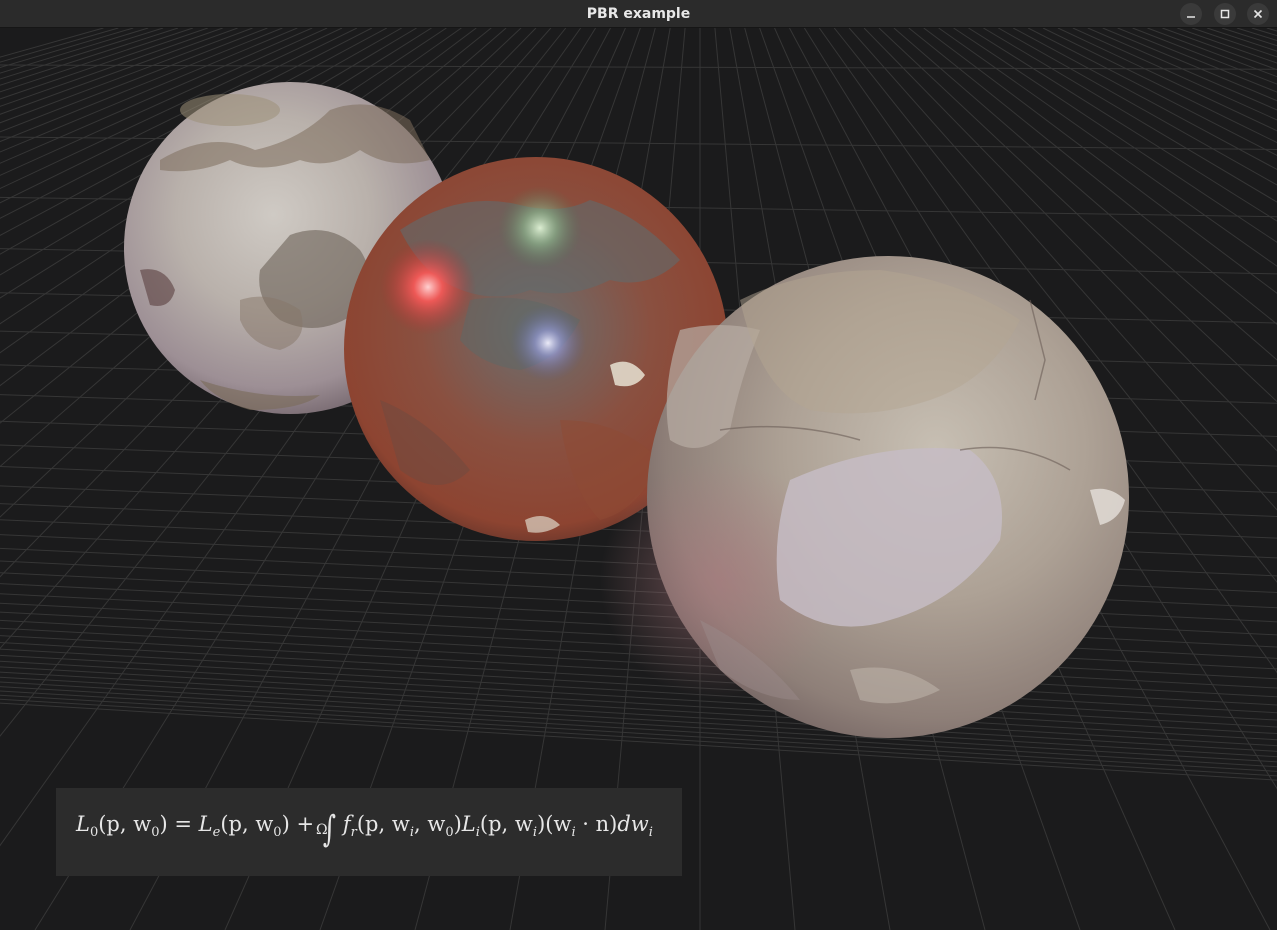 The image size is (1277, 930). I want to click on title-bar: PBR example, so click(638, 14).